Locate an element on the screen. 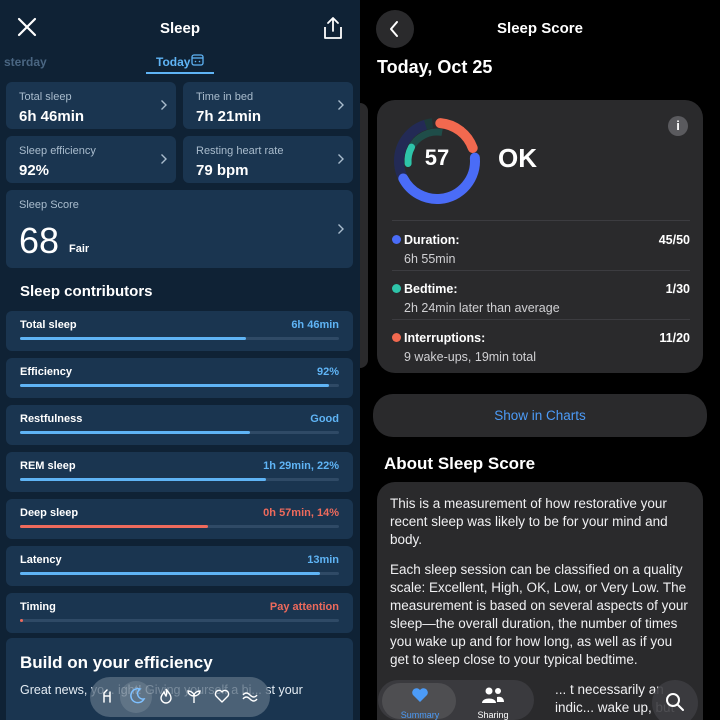 The width and height of the screenshot is (720, 720). tab-yesterday: sterday is located at coordinates (25, 62).